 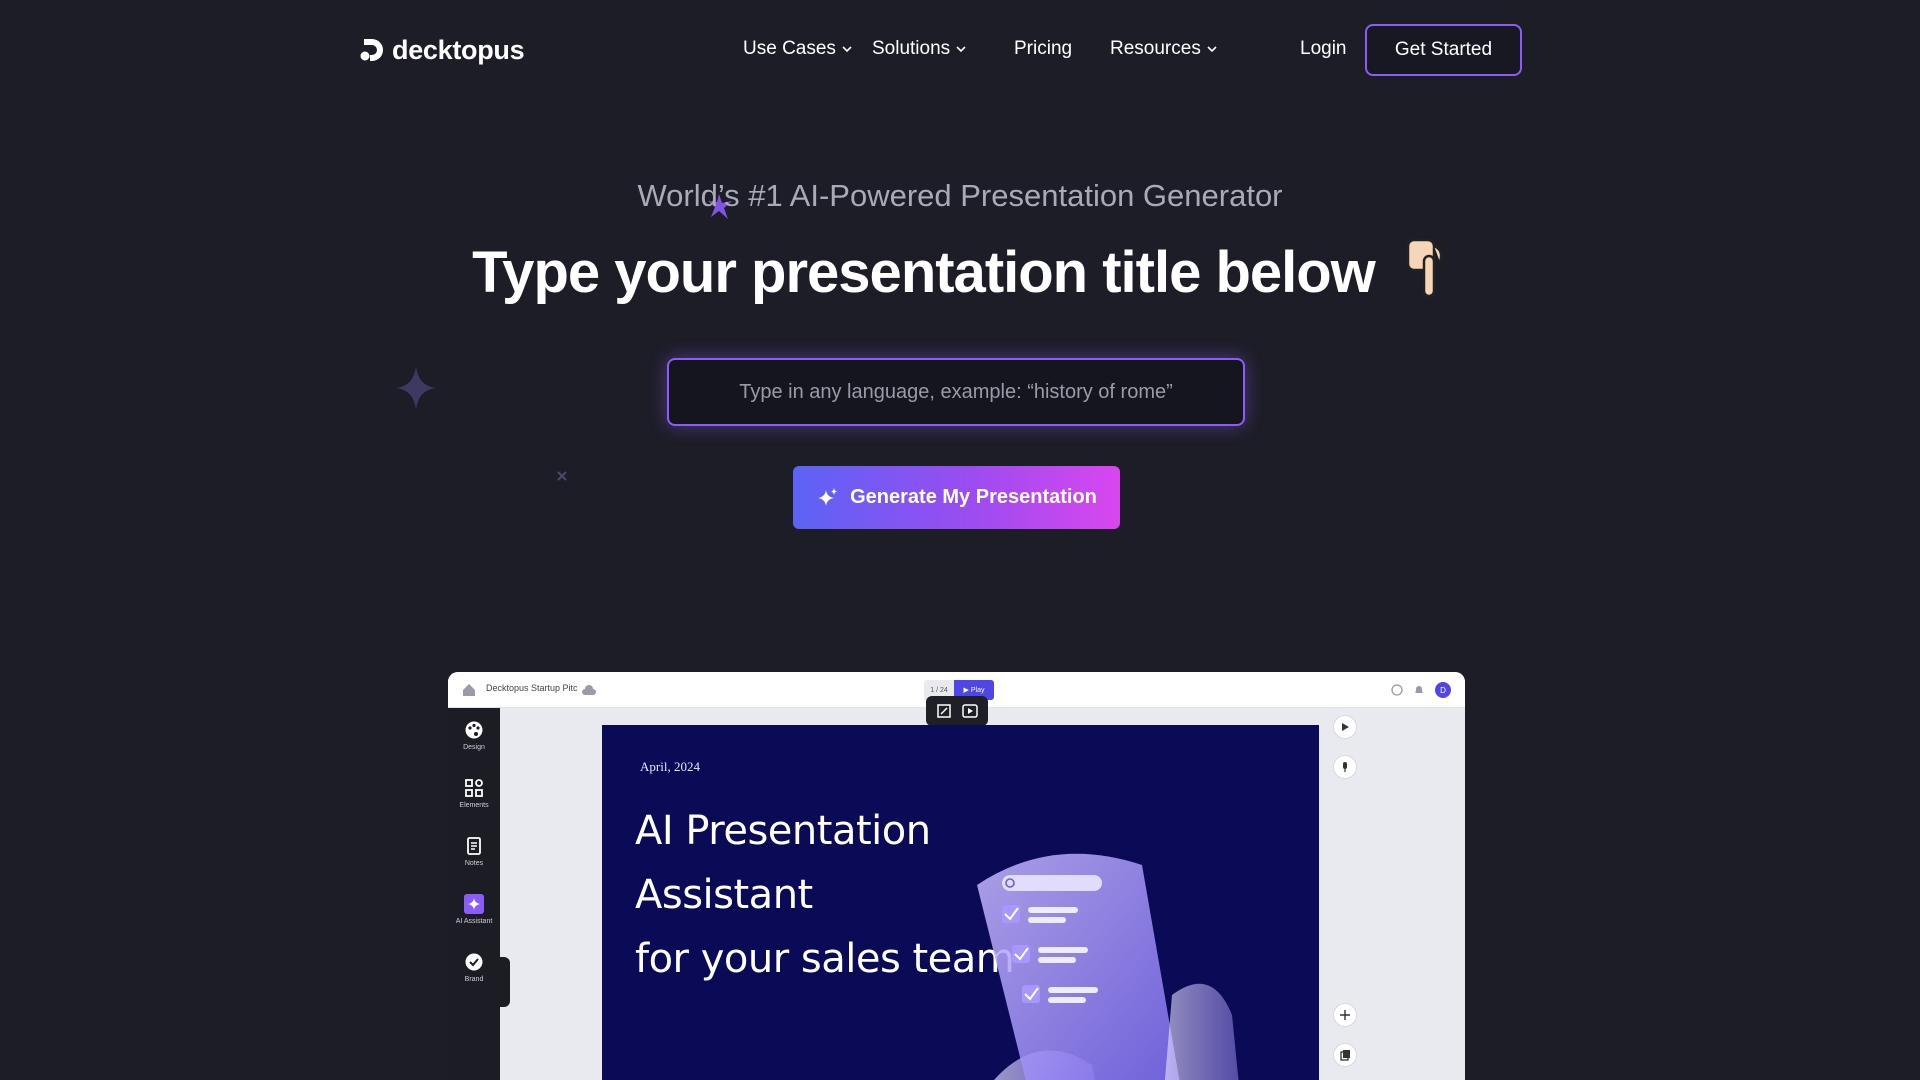 I want to click on editor-sidebar: Design Elements Notes AI Assistant Brand, so click(x=474, y=894).